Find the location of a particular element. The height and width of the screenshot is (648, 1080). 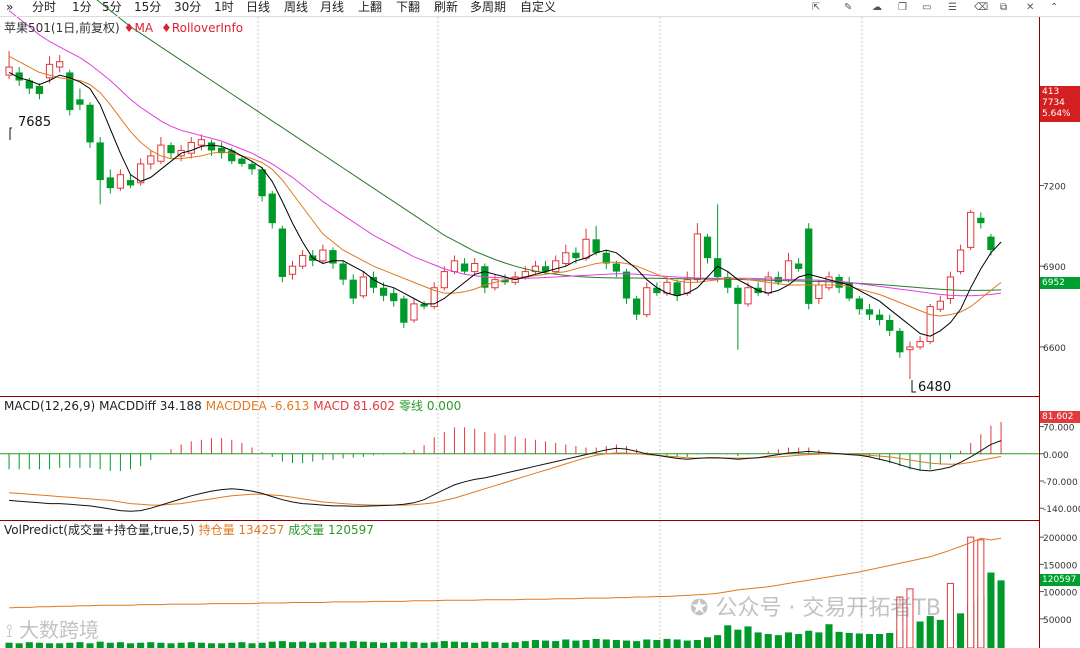

watermark-logo-left: ⟟ 大数跨境 is located at coordinates (52, 628).